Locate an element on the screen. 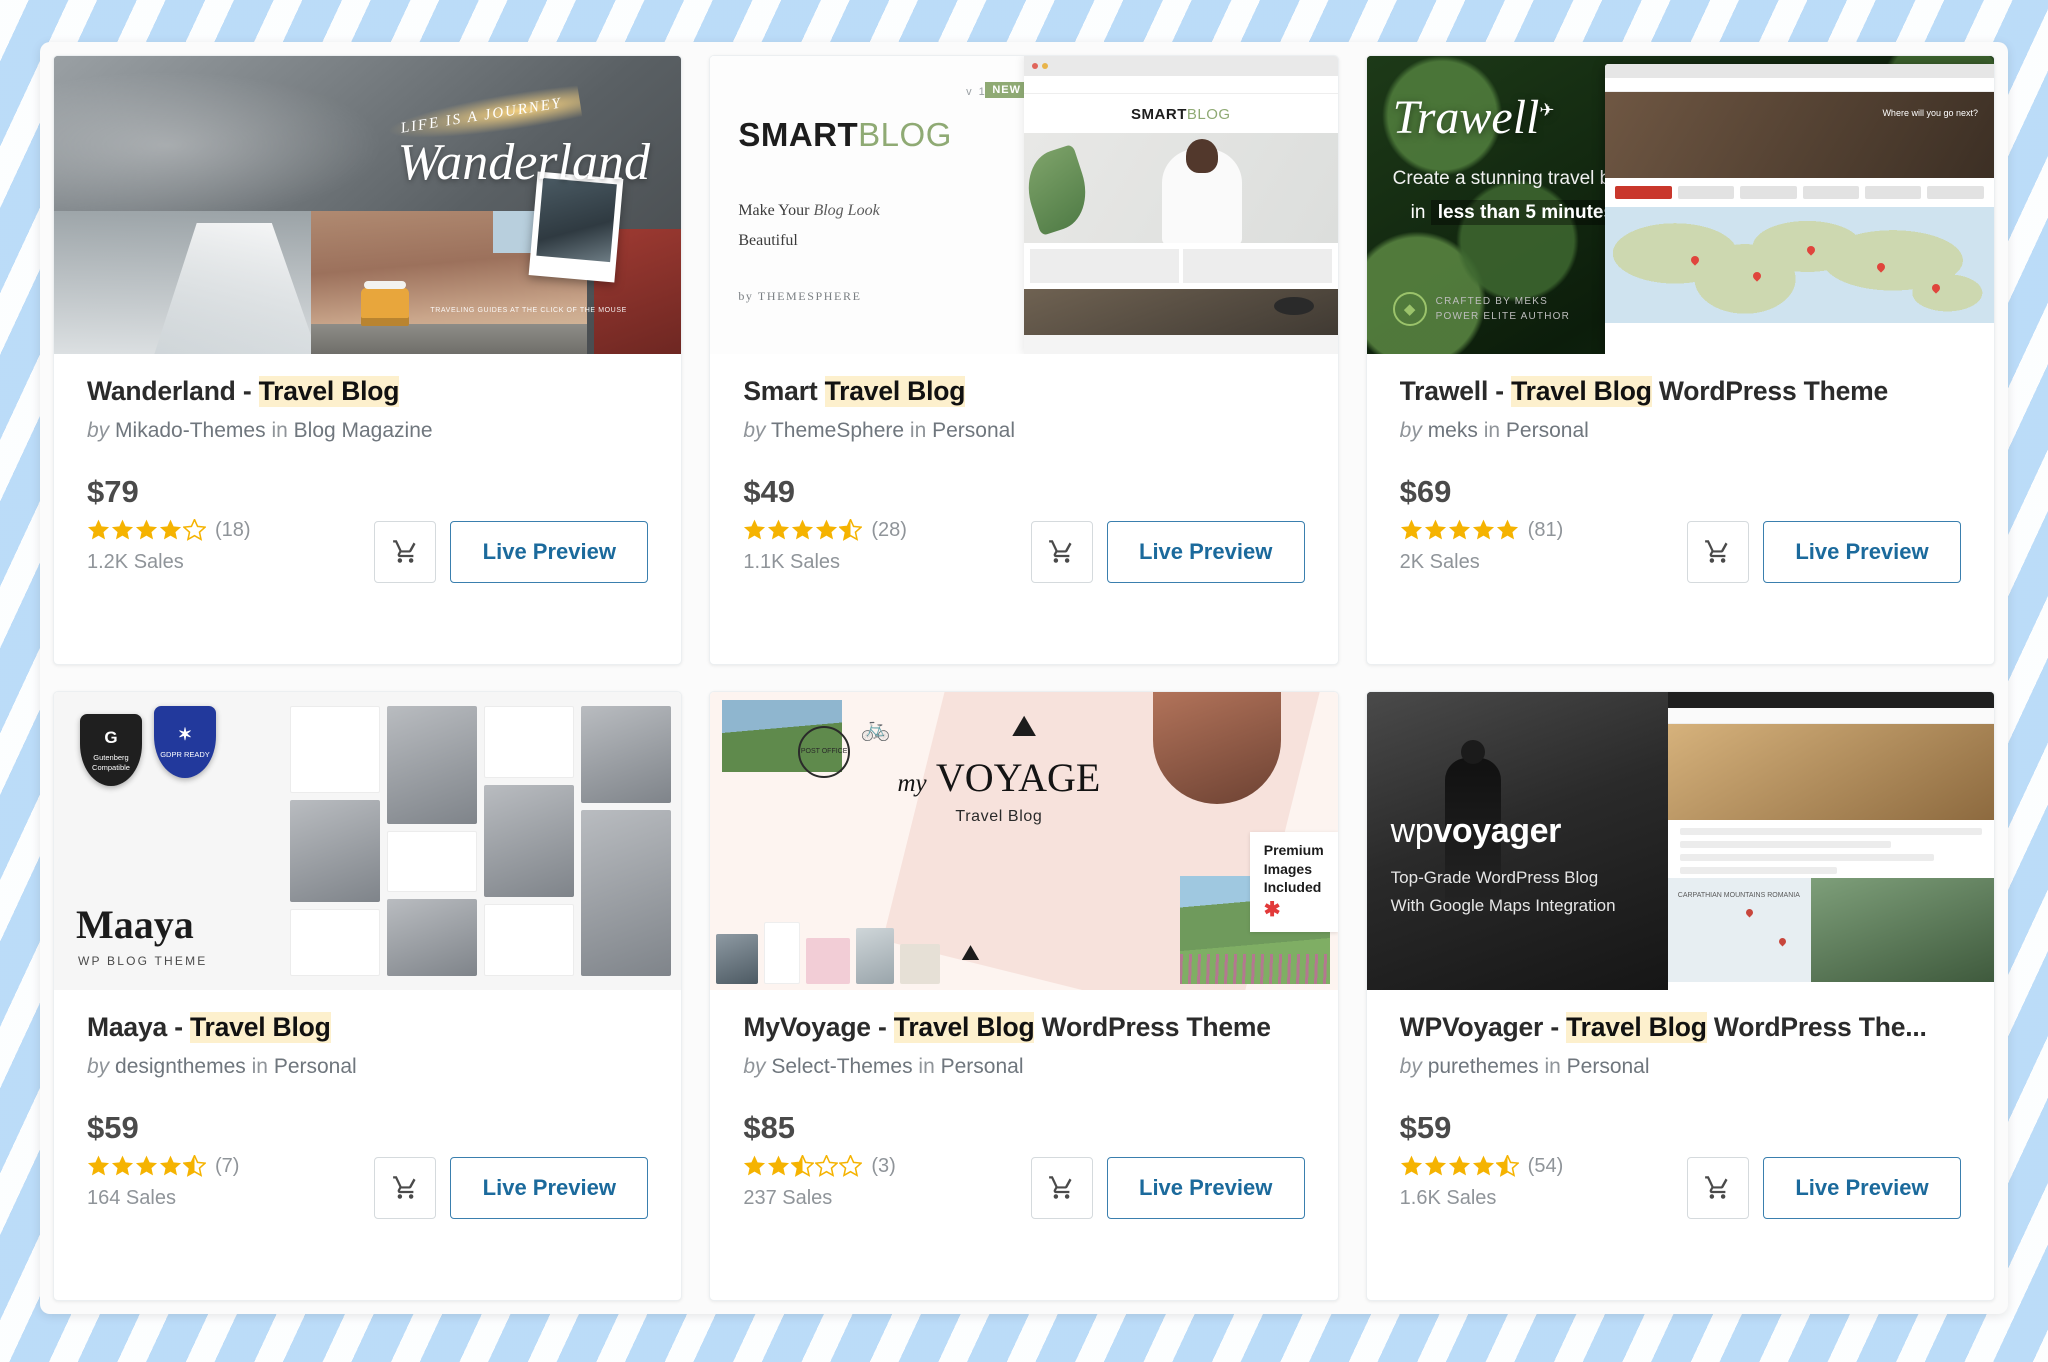 Image resolution: width=2048 pixels, height=1362 pixels. thumb-line-1: Top-Grade WordPress Blog is located at coordinates (1494, 877).